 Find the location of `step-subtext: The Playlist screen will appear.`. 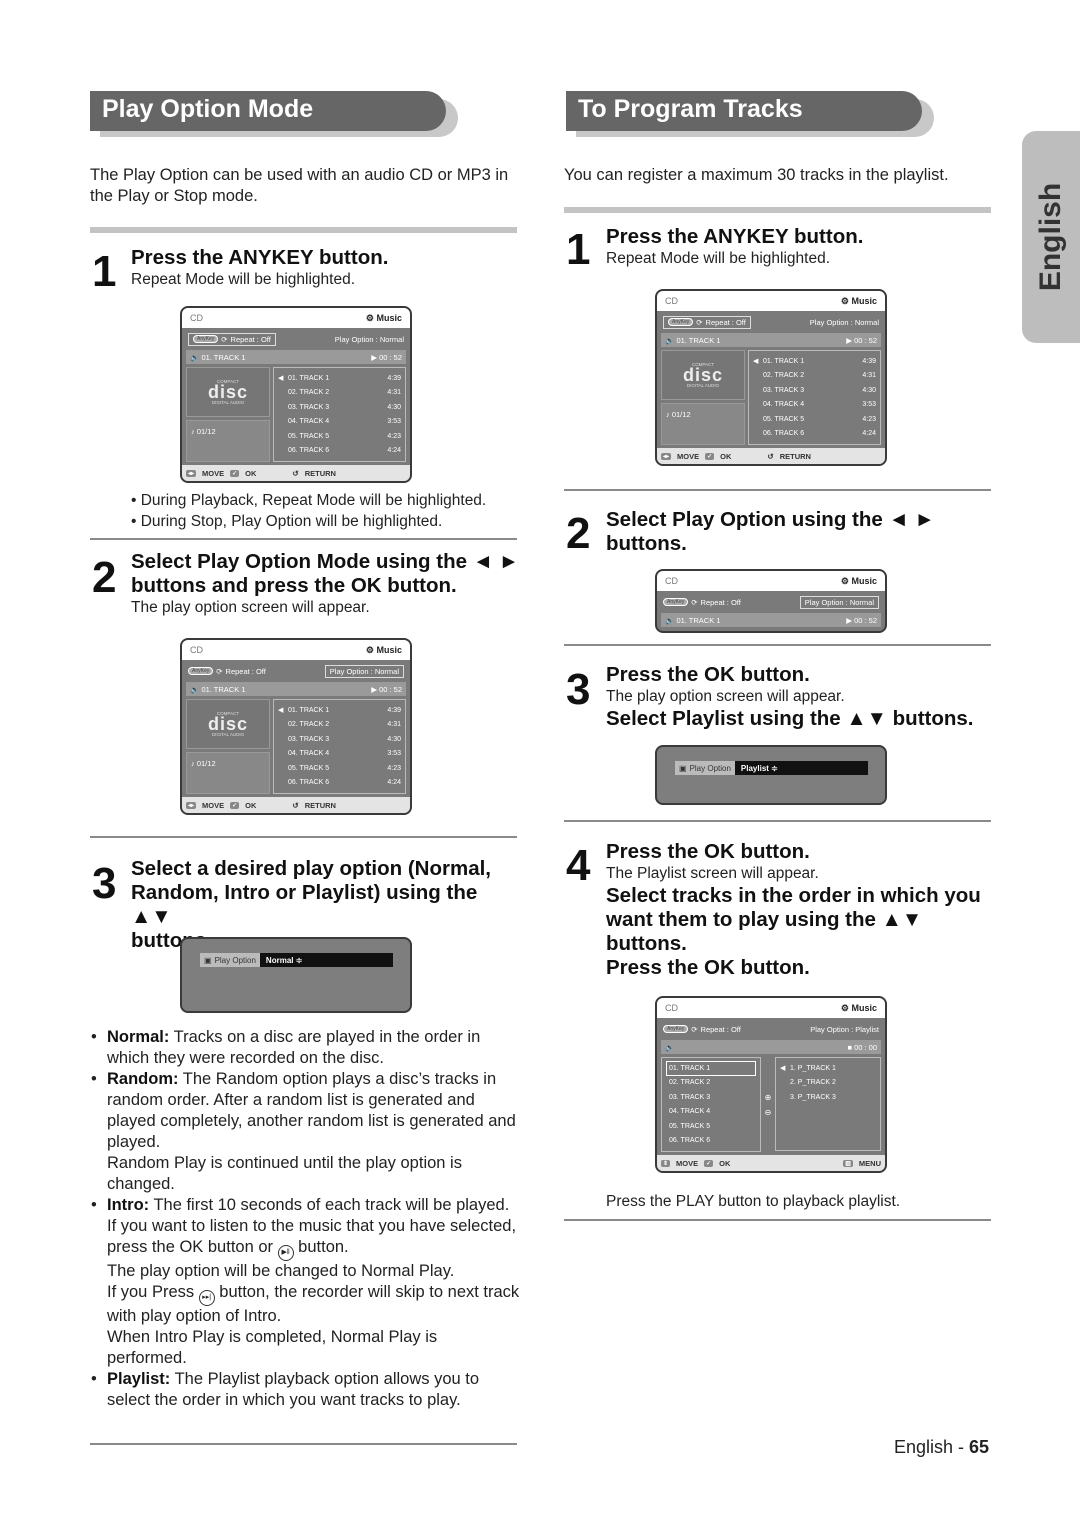

step-subtext: The Playlist screen will appear. is located at coordinates (712, 873).